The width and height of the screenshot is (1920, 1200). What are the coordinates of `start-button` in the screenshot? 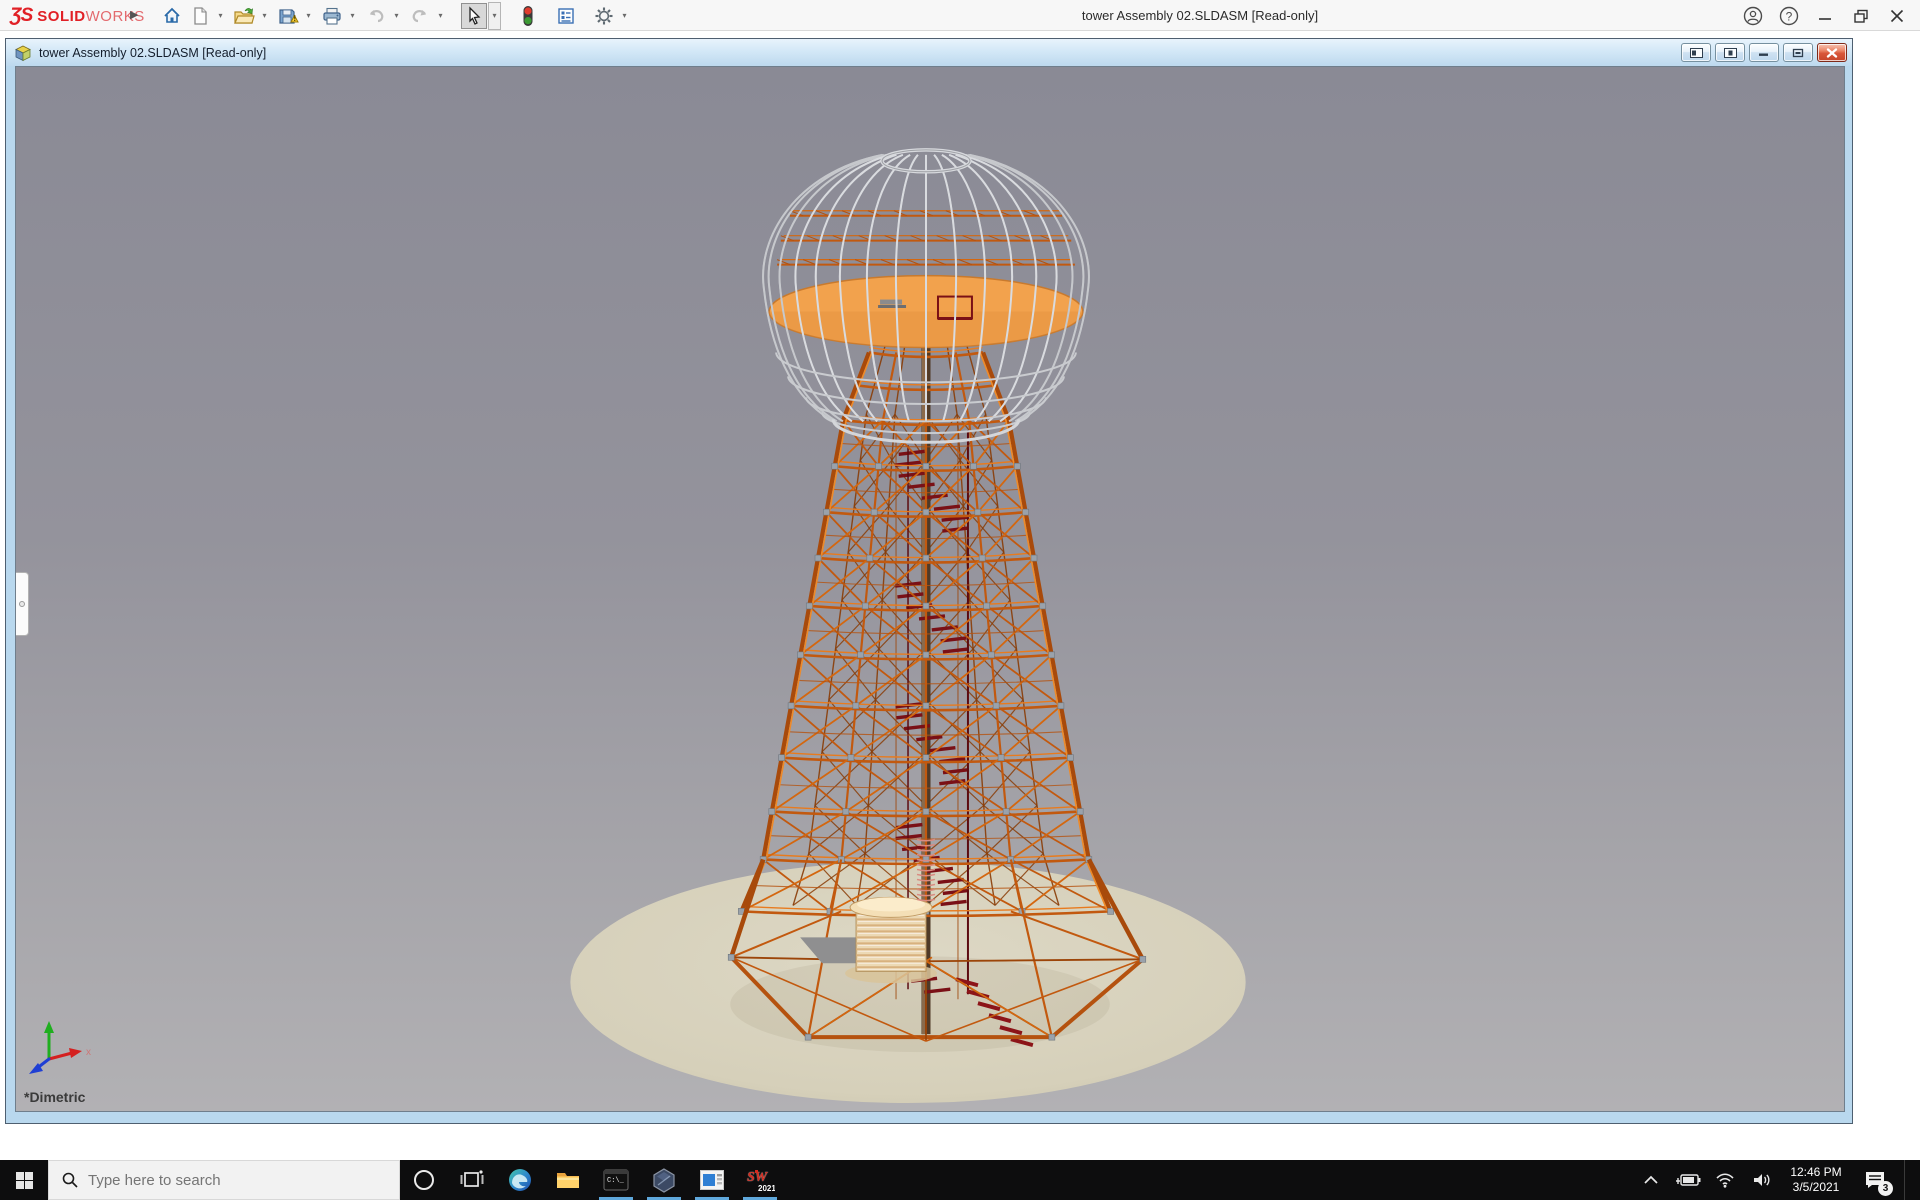 It's located at (24, 1180).